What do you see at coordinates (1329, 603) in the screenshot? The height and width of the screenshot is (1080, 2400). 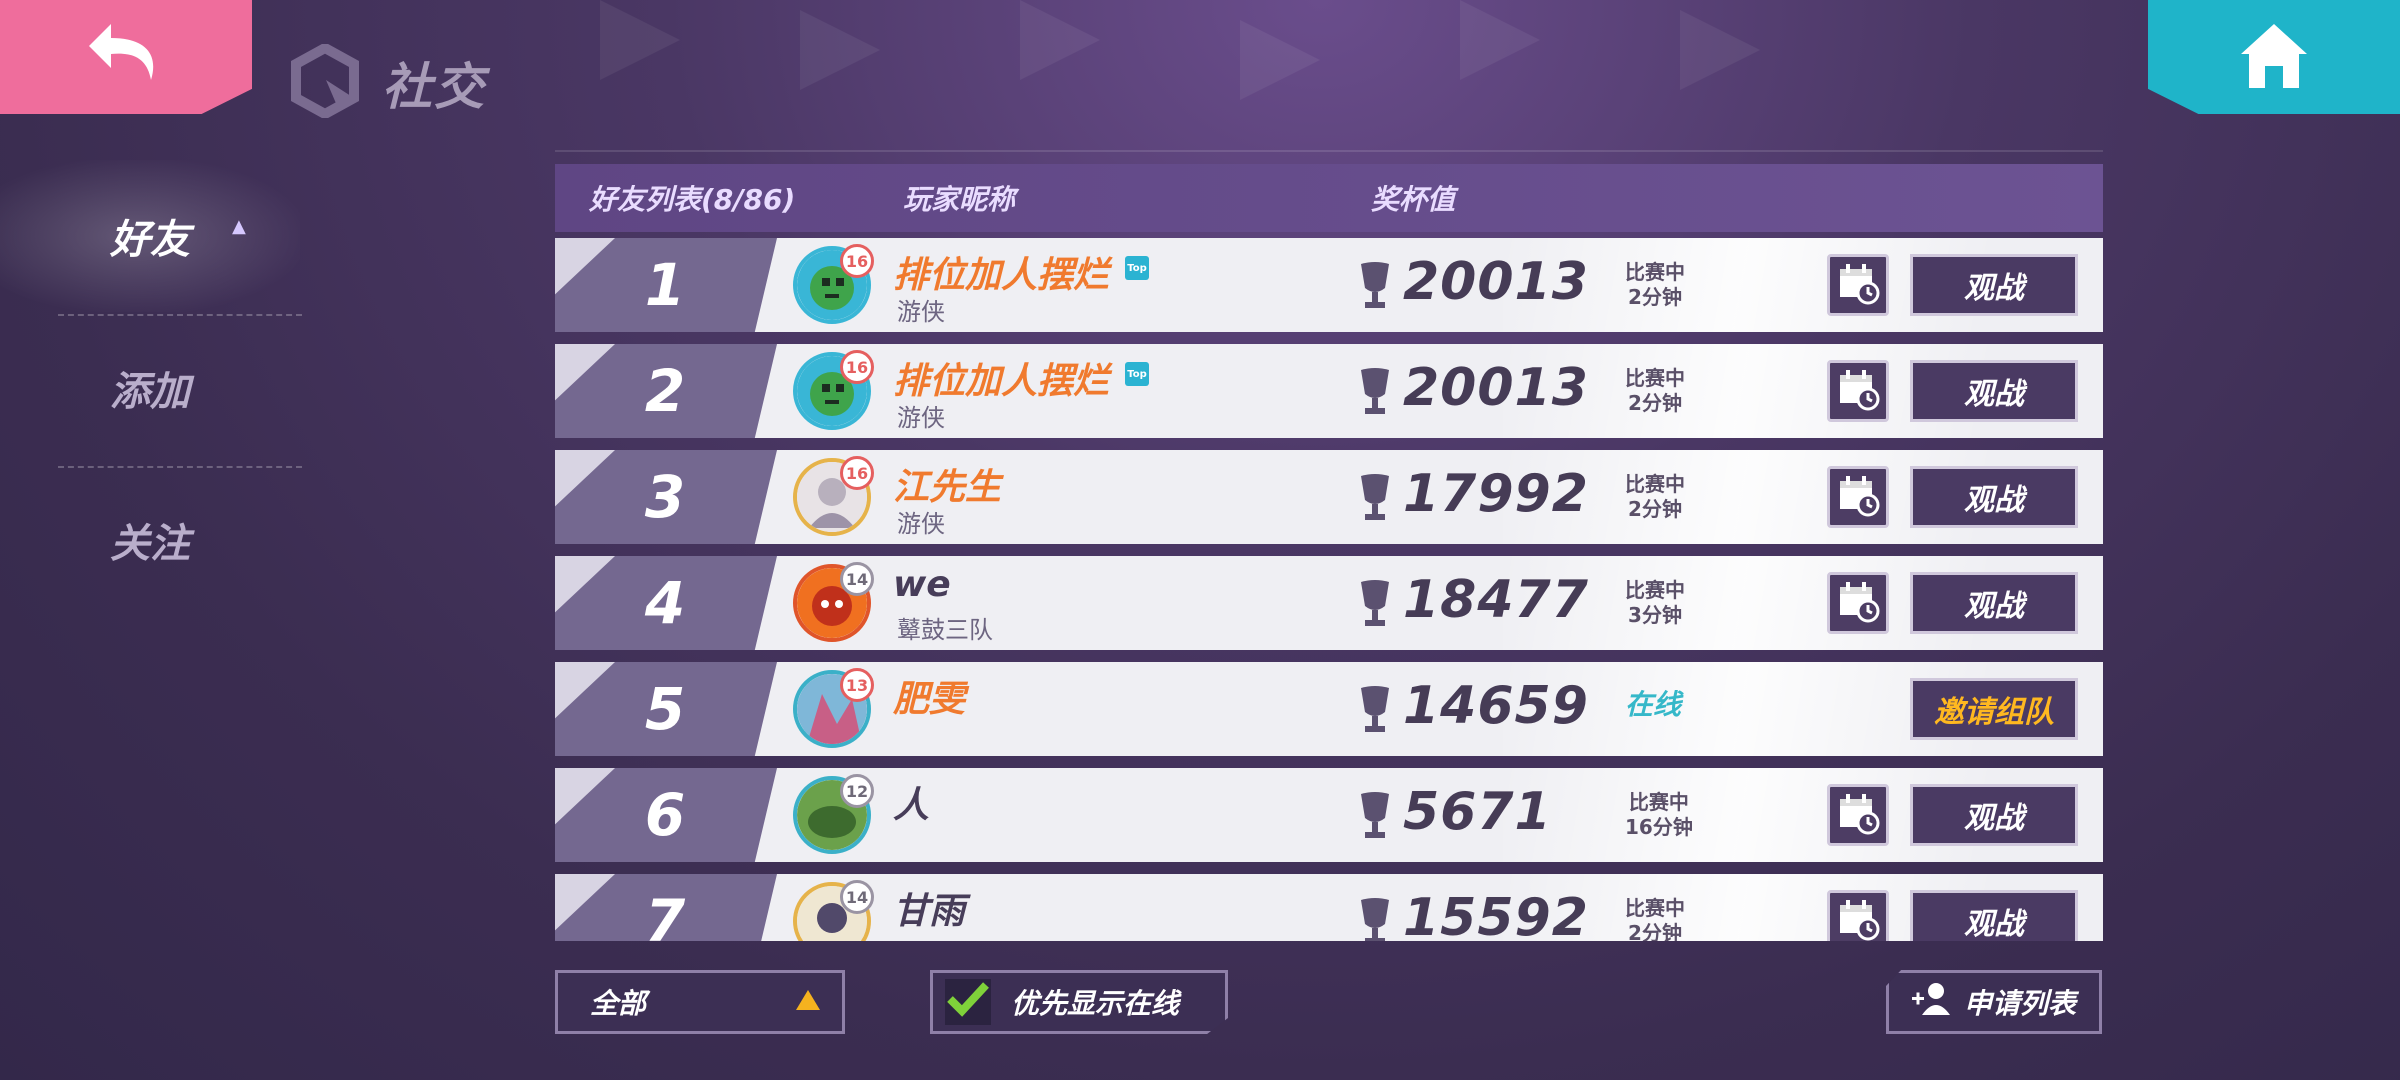 I see `table-row: 4 14 we 鼙鼓三队 18477 比赛中 3分钟 观战` at bounding box center [1329, 603].